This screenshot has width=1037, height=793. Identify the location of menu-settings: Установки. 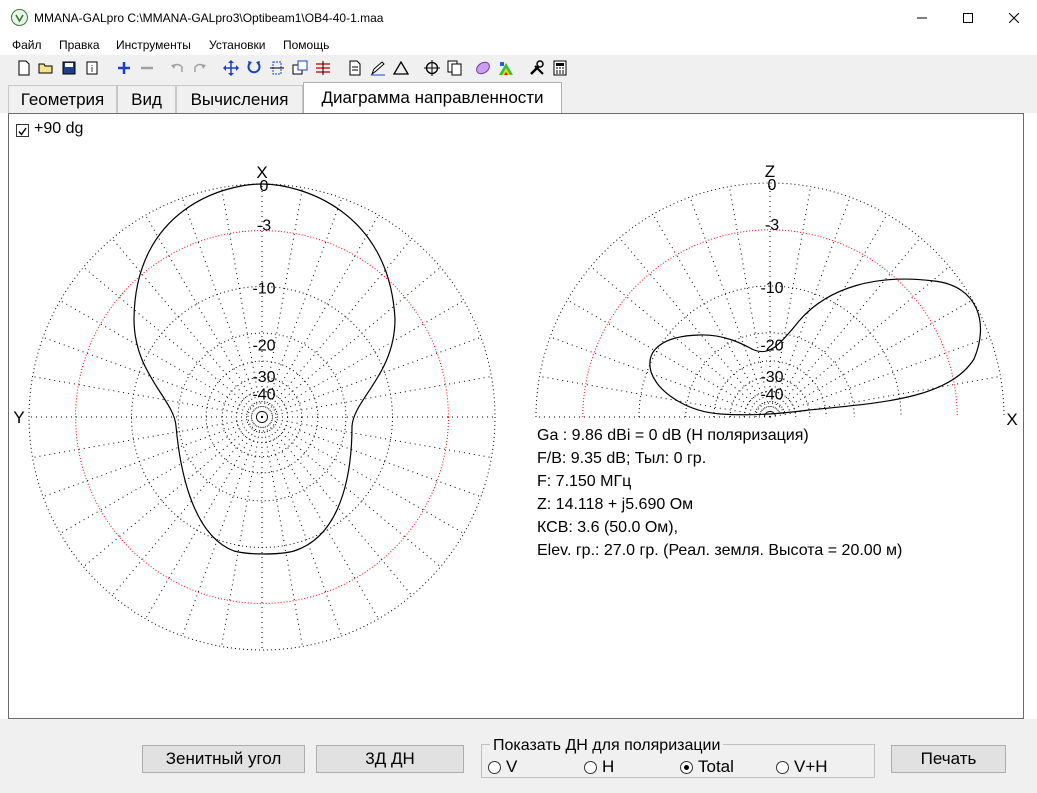
(237, 45).